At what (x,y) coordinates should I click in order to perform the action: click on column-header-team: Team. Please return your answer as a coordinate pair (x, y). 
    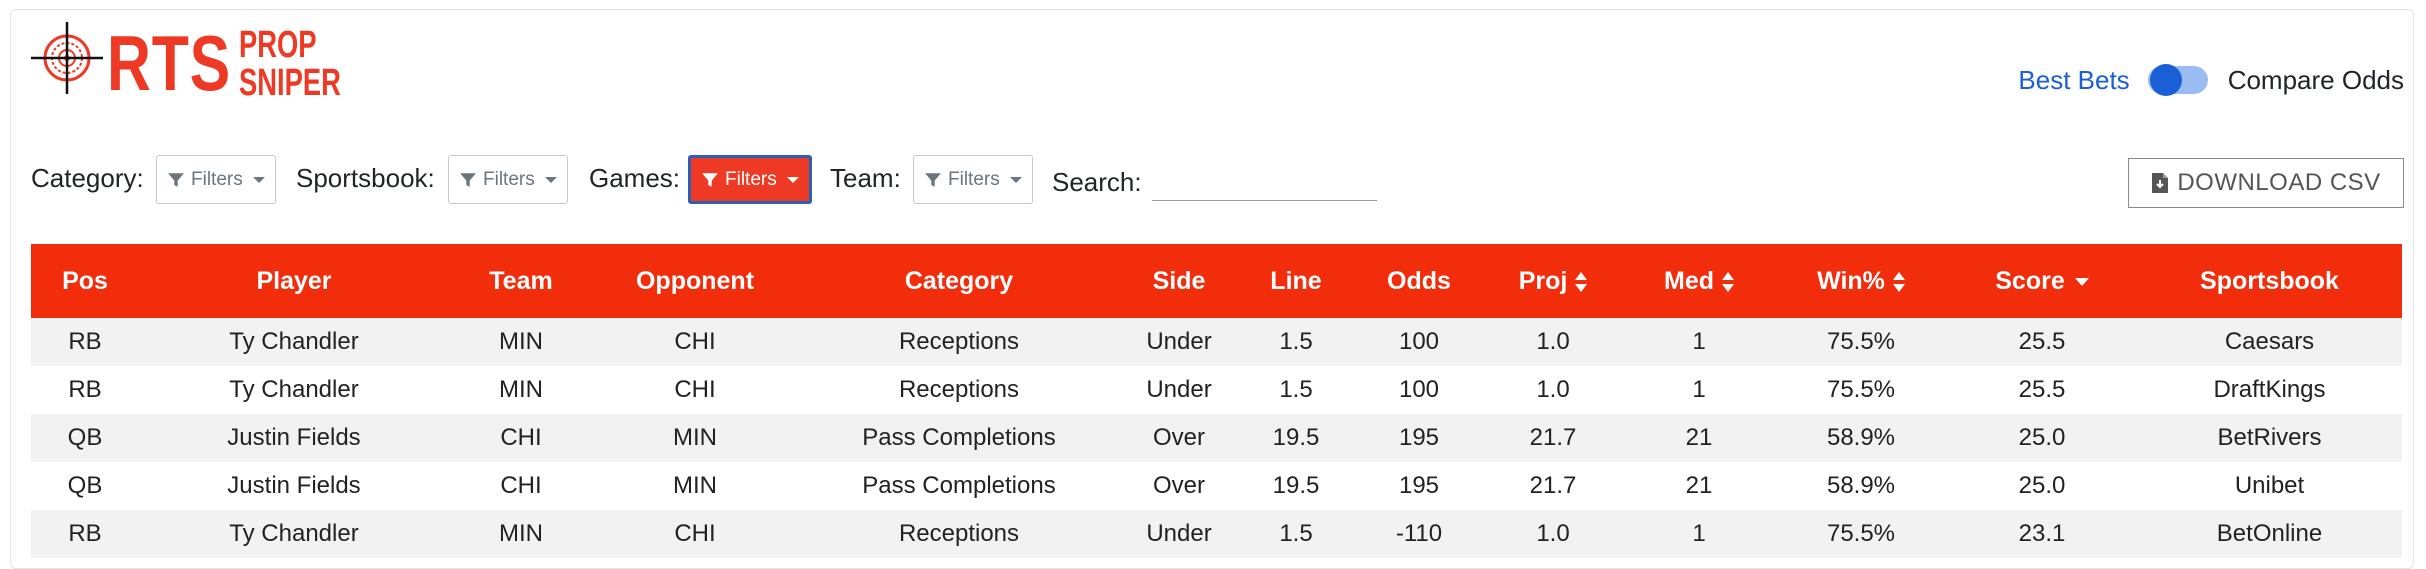
    Looking at the image, I should click on (521, 281).